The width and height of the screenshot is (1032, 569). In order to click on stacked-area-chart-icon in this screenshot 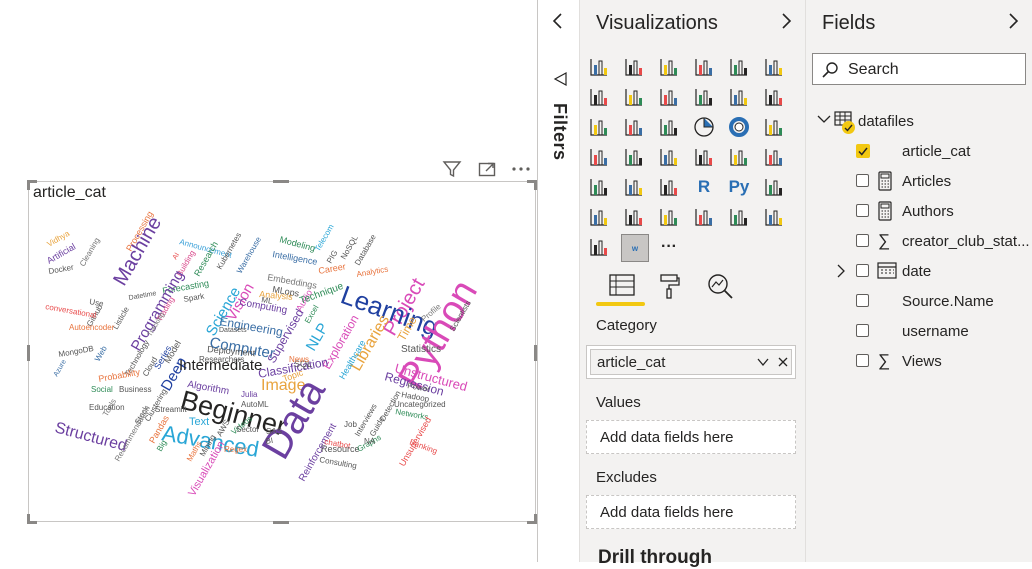, I will do `click(669, 97)`.